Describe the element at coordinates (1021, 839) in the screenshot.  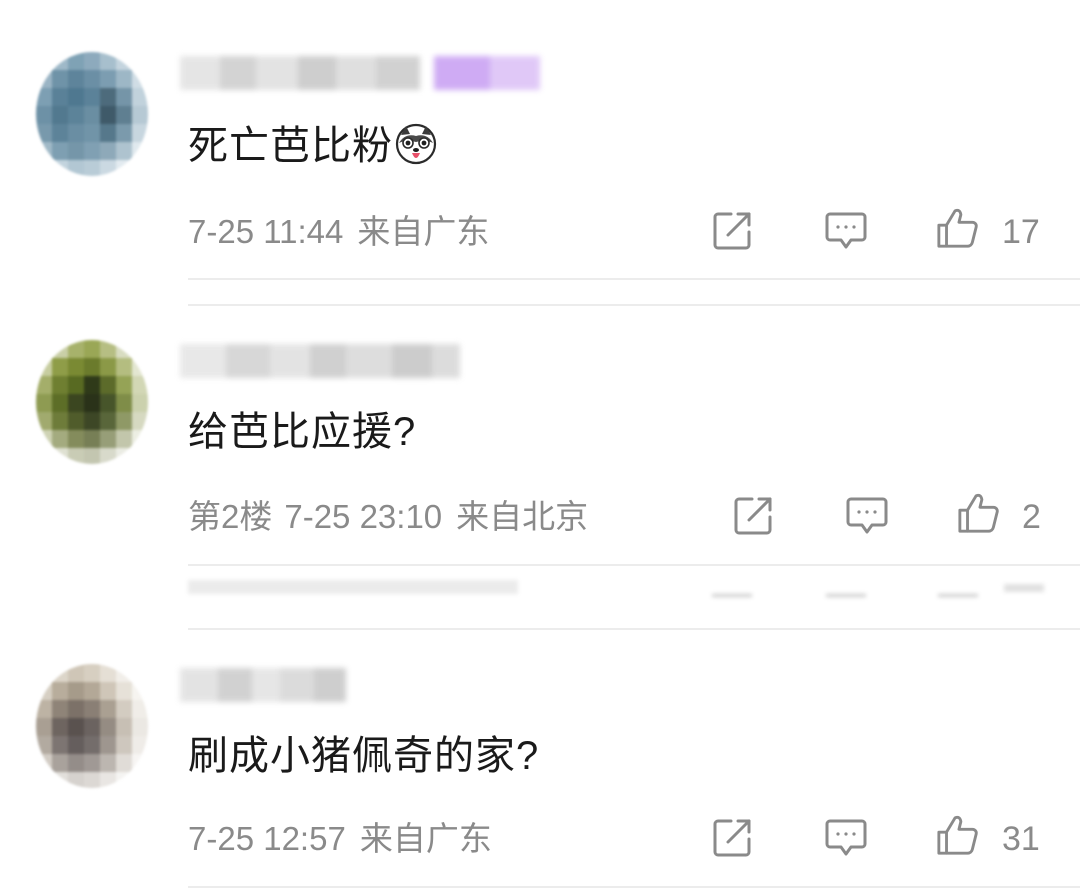
I see `like-count: 31` at that location.